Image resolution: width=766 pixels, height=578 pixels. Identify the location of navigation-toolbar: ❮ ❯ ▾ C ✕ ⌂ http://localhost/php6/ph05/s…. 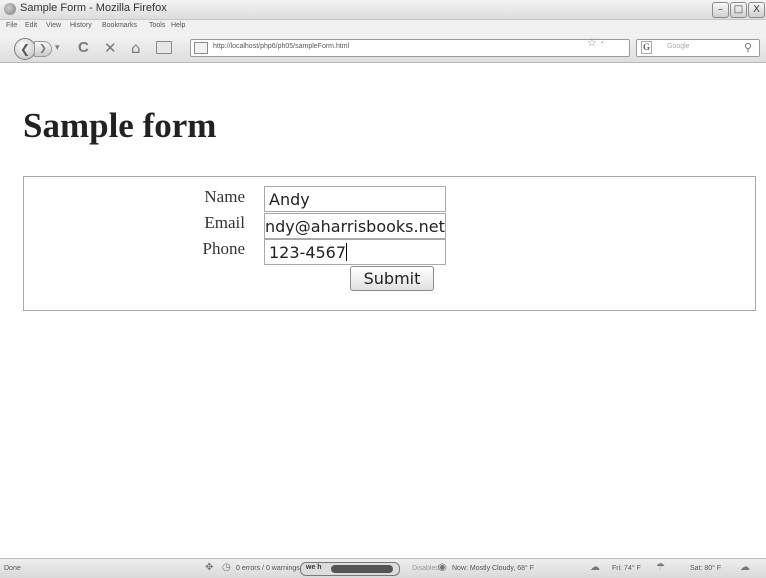
(383, 48).